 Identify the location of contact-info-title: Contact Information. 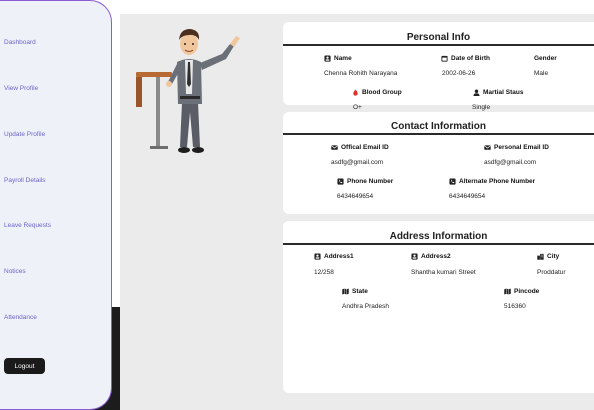
(438, 126).